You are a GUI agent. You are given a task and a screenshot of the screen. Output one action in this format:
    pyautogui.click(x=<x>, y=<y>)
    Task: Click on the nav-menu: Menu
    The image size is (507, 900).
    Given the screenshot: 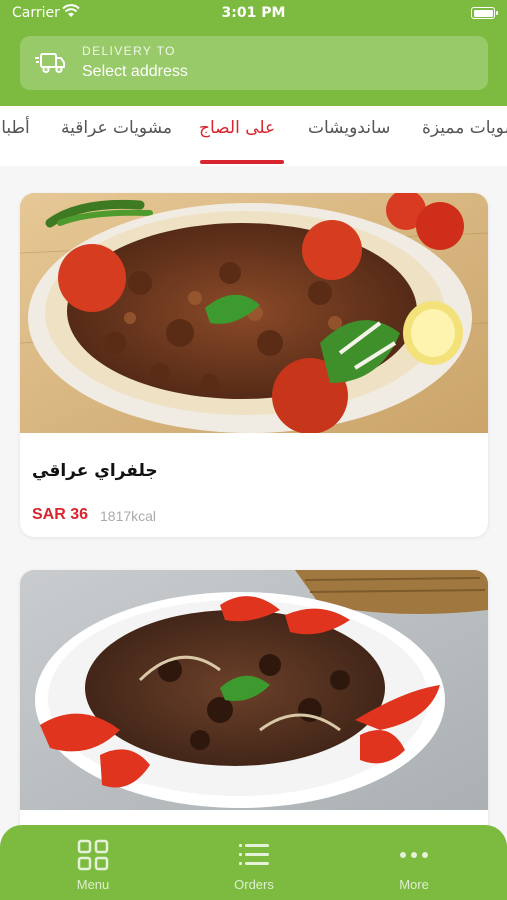 What is the action you would take?
    pyautogui.click(x=93, y=865)
    